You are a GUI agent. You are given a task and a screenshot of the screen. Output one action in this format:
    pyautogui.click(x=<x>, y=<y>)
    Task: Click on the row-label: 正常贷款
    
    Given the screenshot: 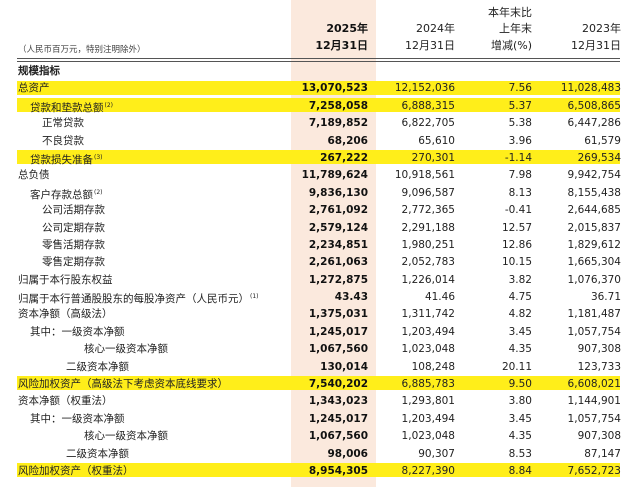 What is the action you would take?
    pyautogui.click(x=63, y=123)
    